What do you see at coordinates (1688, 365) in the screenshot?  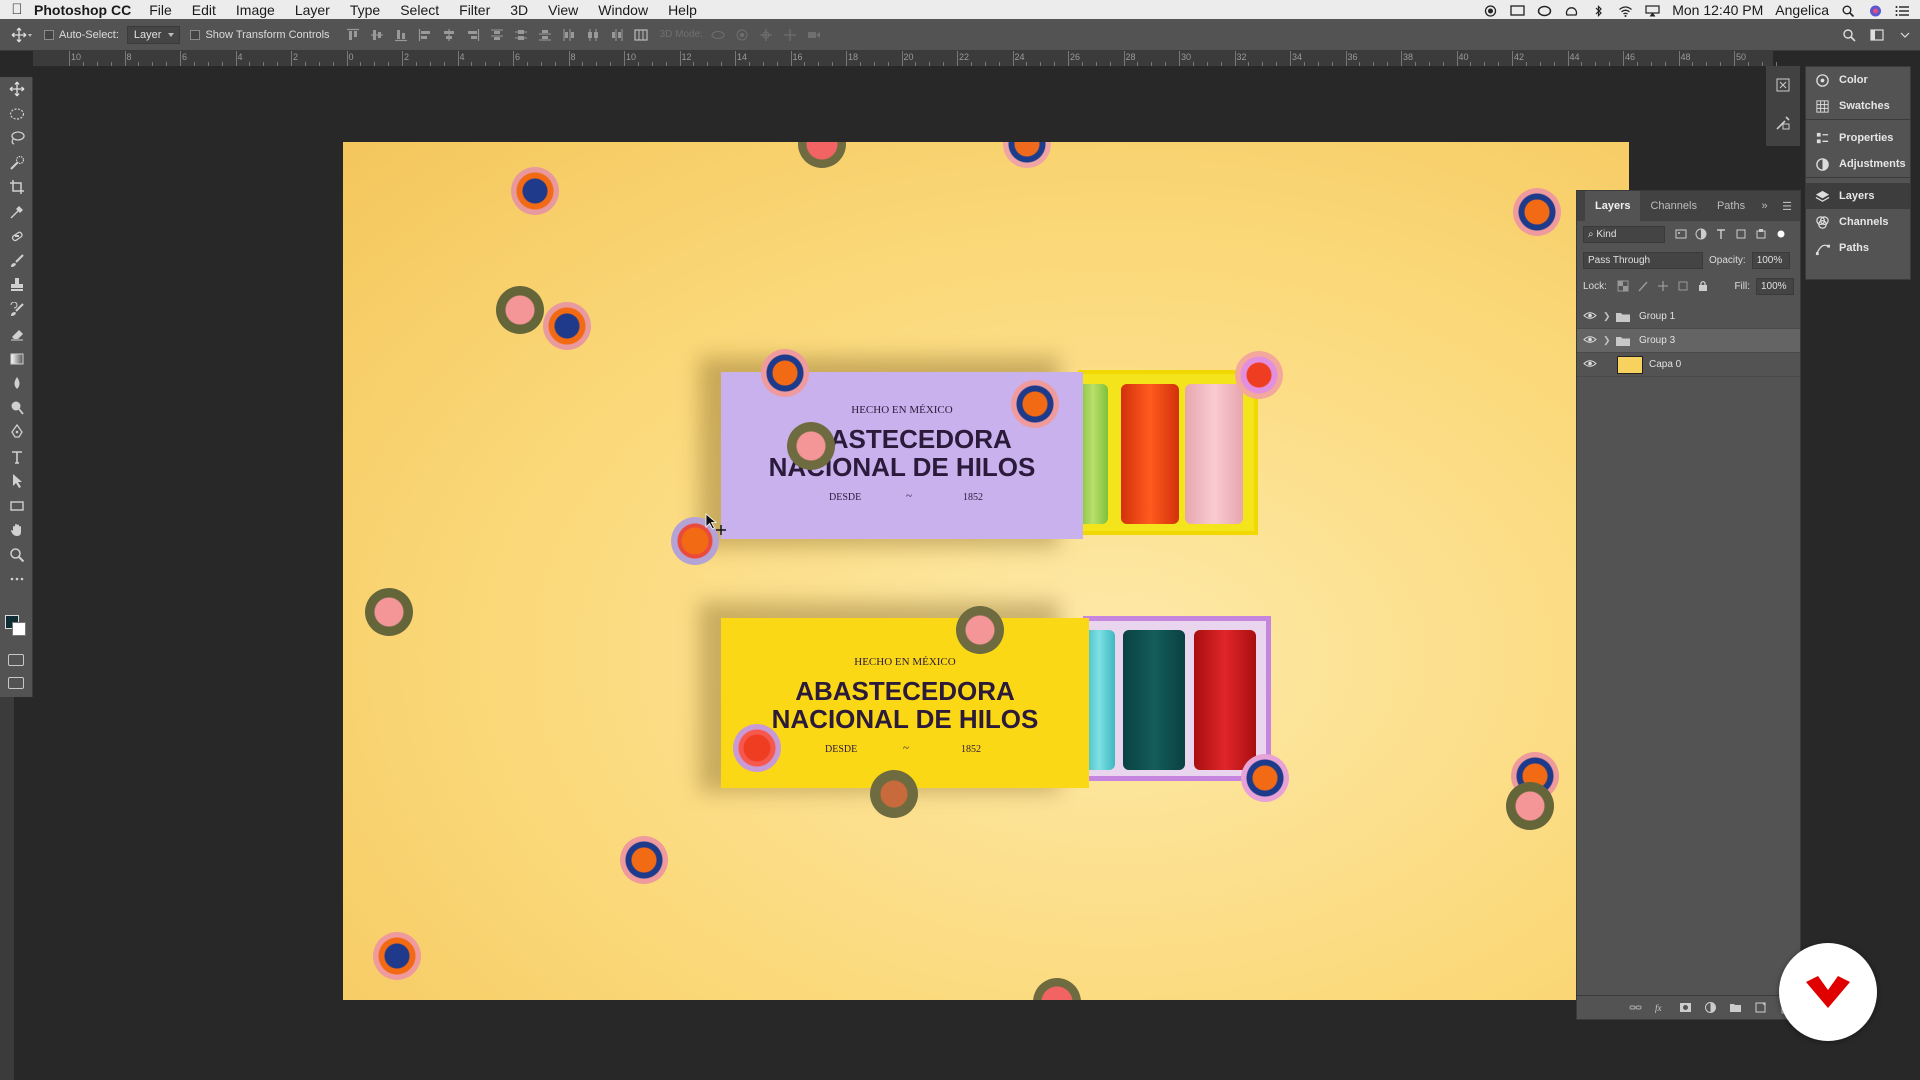 I see `layer-row-capa-0: Capa 0` at bounding box center [1688, 365].